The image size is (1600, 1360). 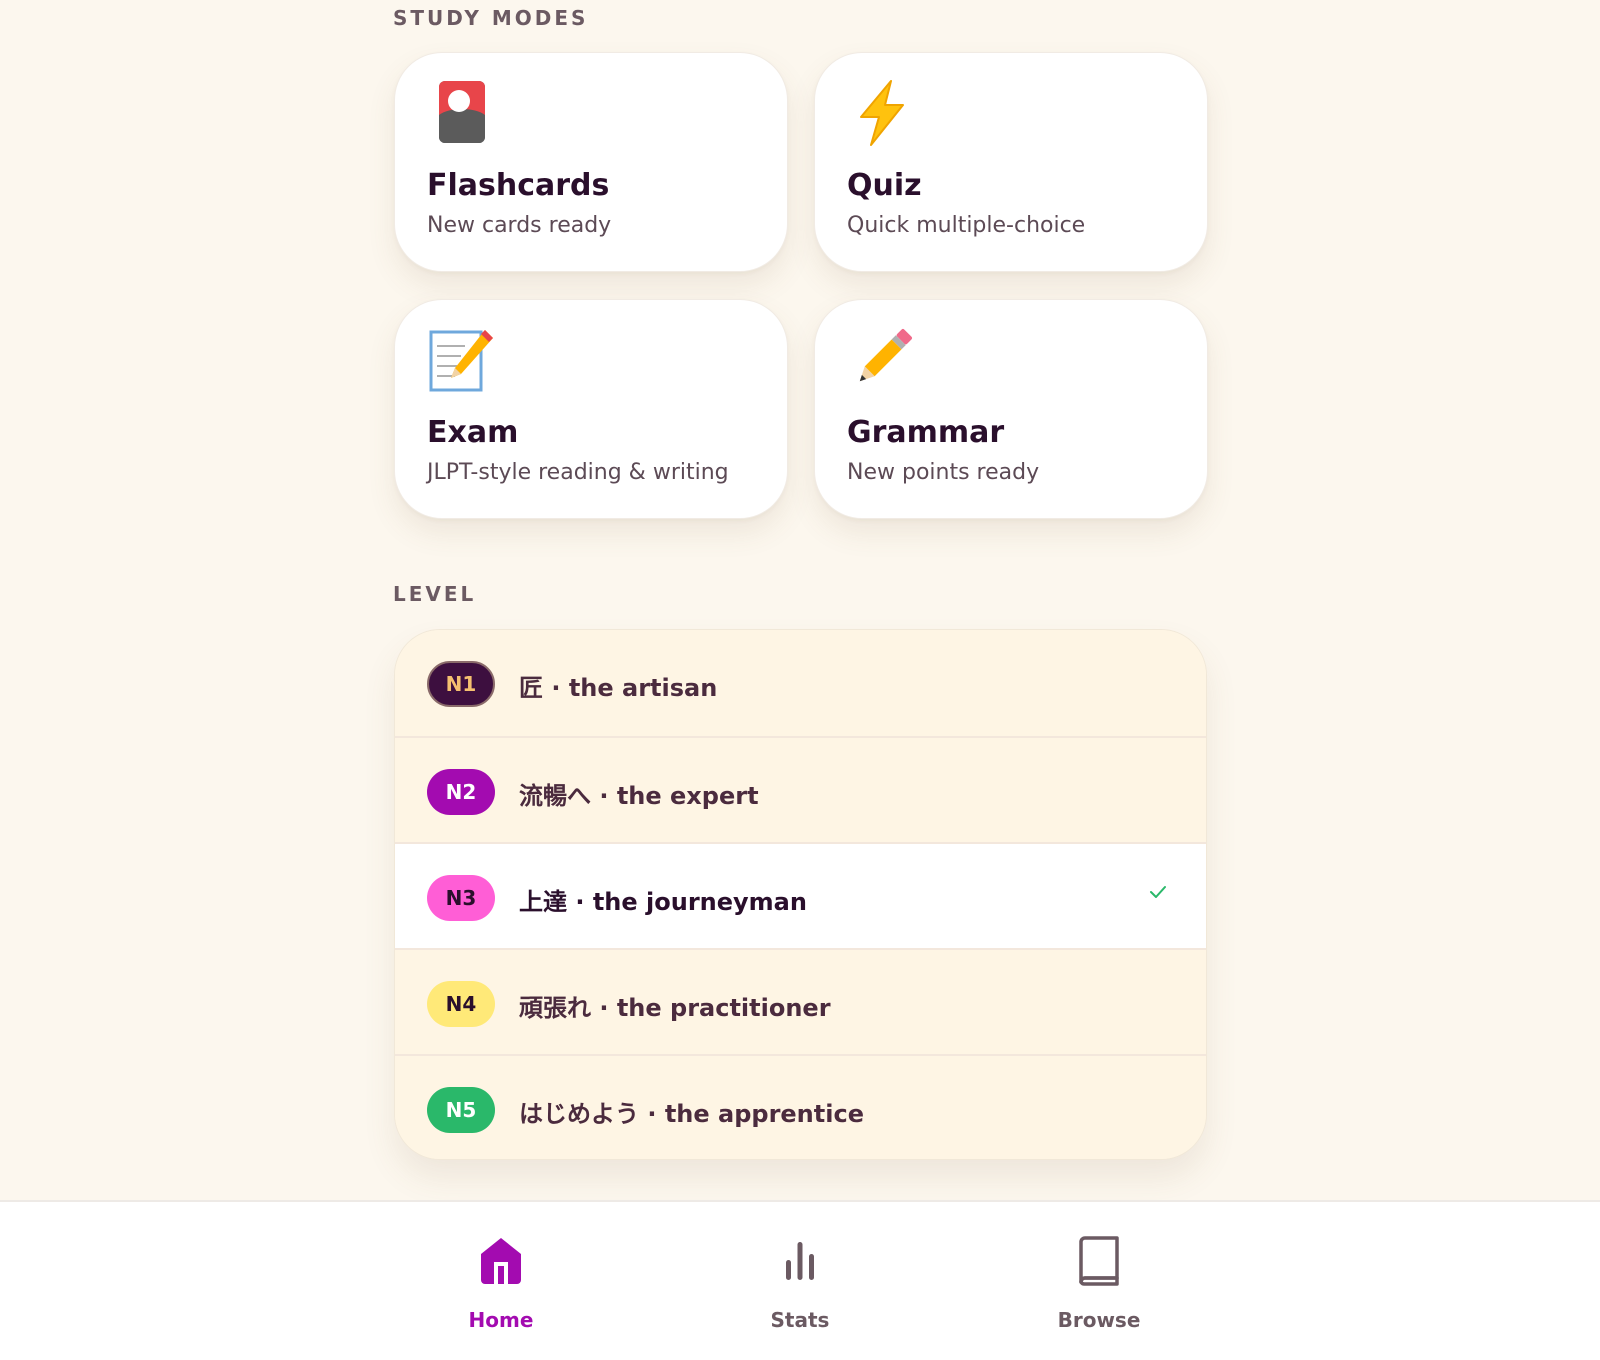 I want to click on grammar-card: Grammar New points ready, so click(x=1011, y=409).